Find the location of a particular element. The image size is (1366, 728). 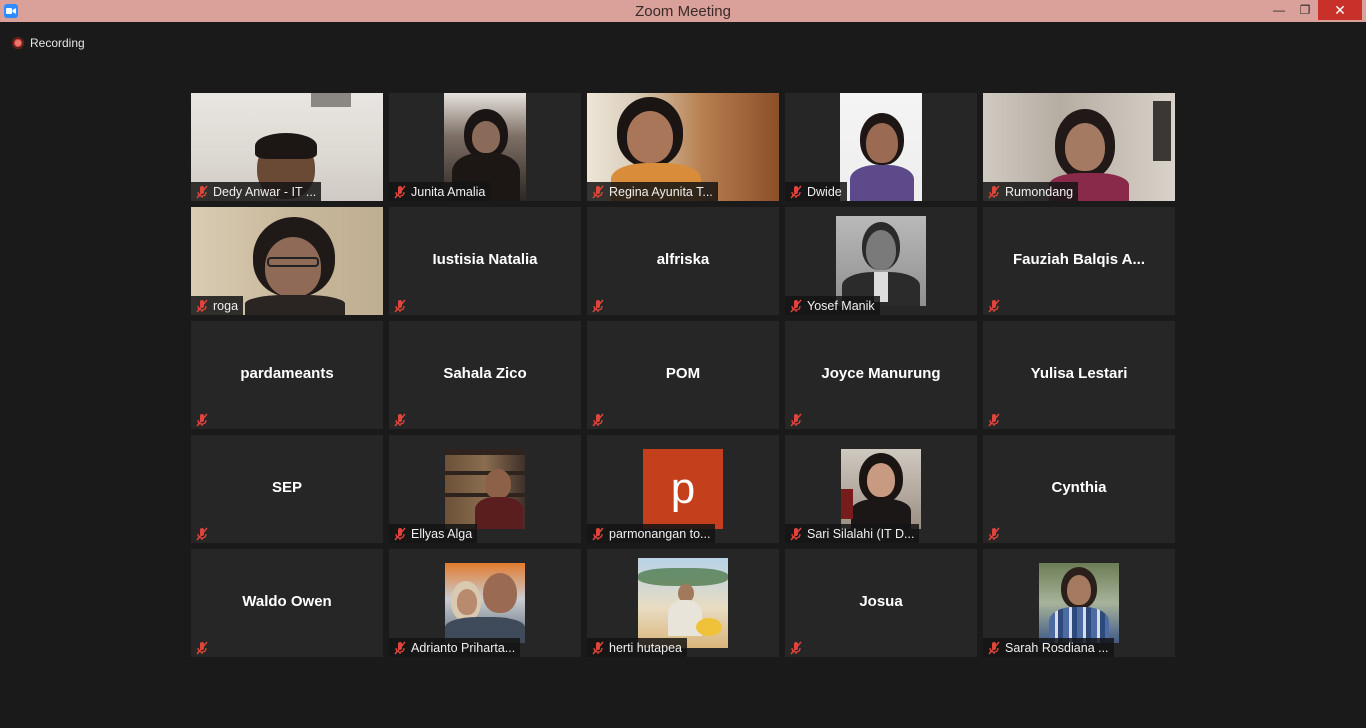

participant-tile: Yulisa Lestari is located at coordinates (1079, 375).